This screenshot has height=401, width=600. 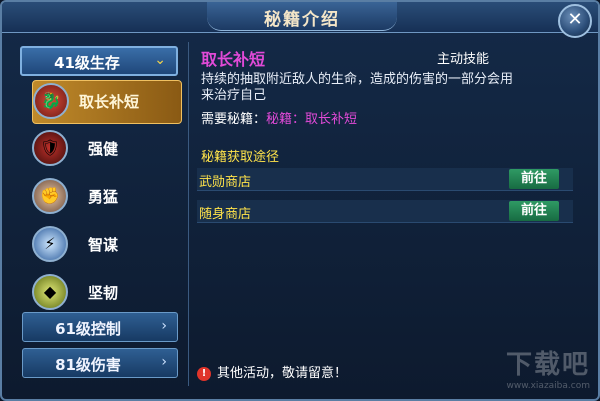 What do you see at coordinates (51, 101) in the screenshot?
I see `red-serpent-icon: 🐉` at bounding box center [51, 101].